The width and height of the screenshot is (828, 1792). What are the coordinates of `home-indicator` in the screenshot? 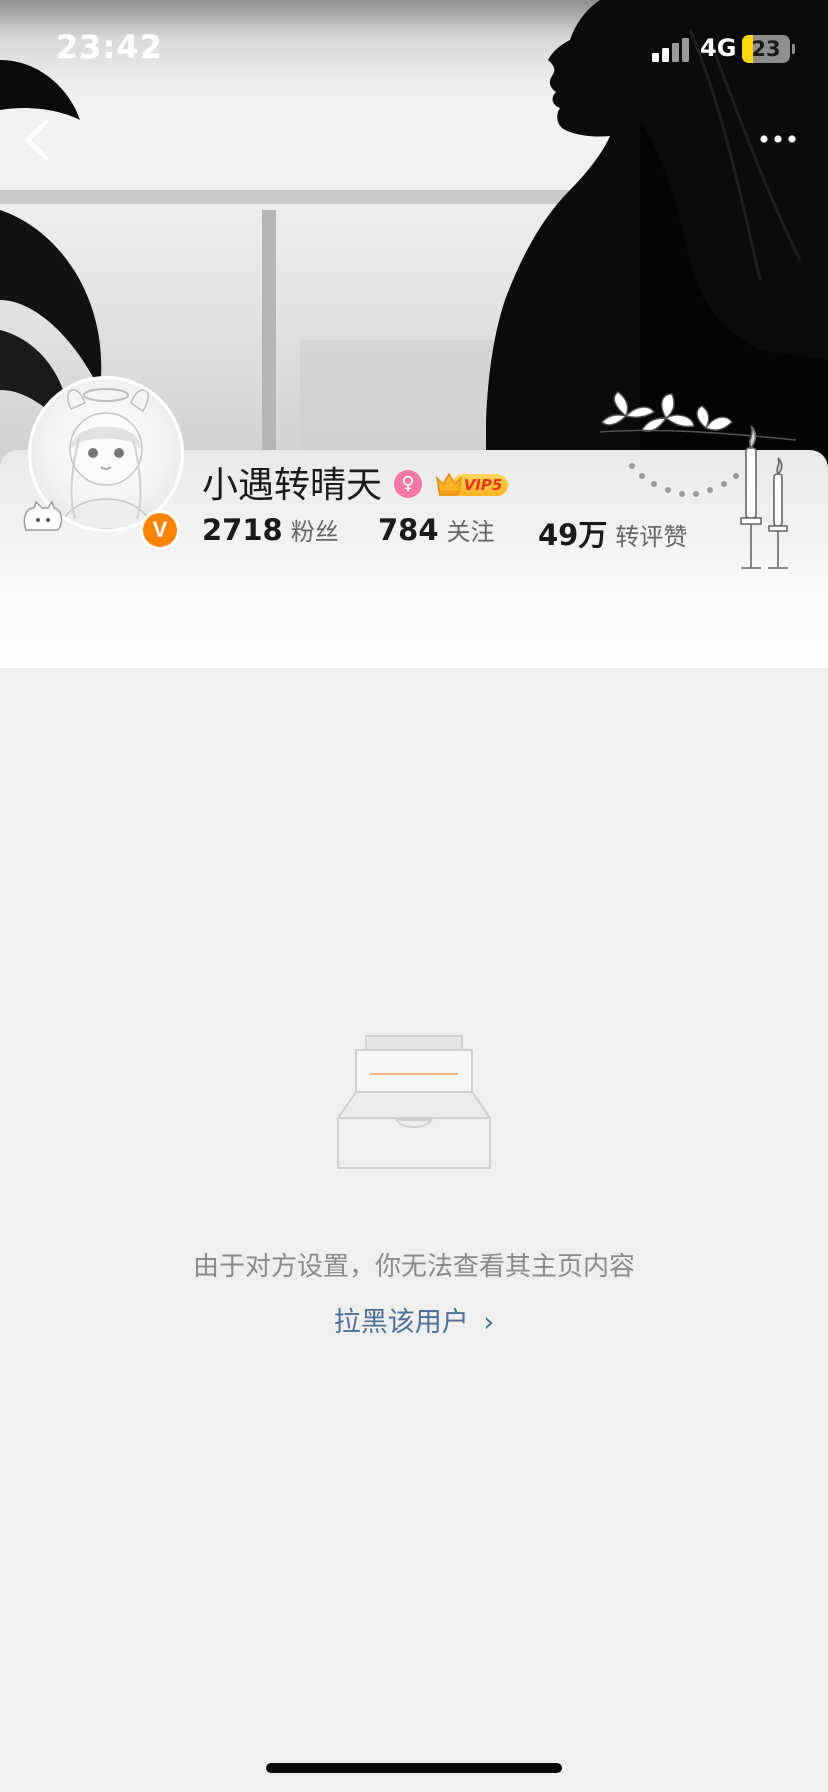 It's located at (414, 1768).